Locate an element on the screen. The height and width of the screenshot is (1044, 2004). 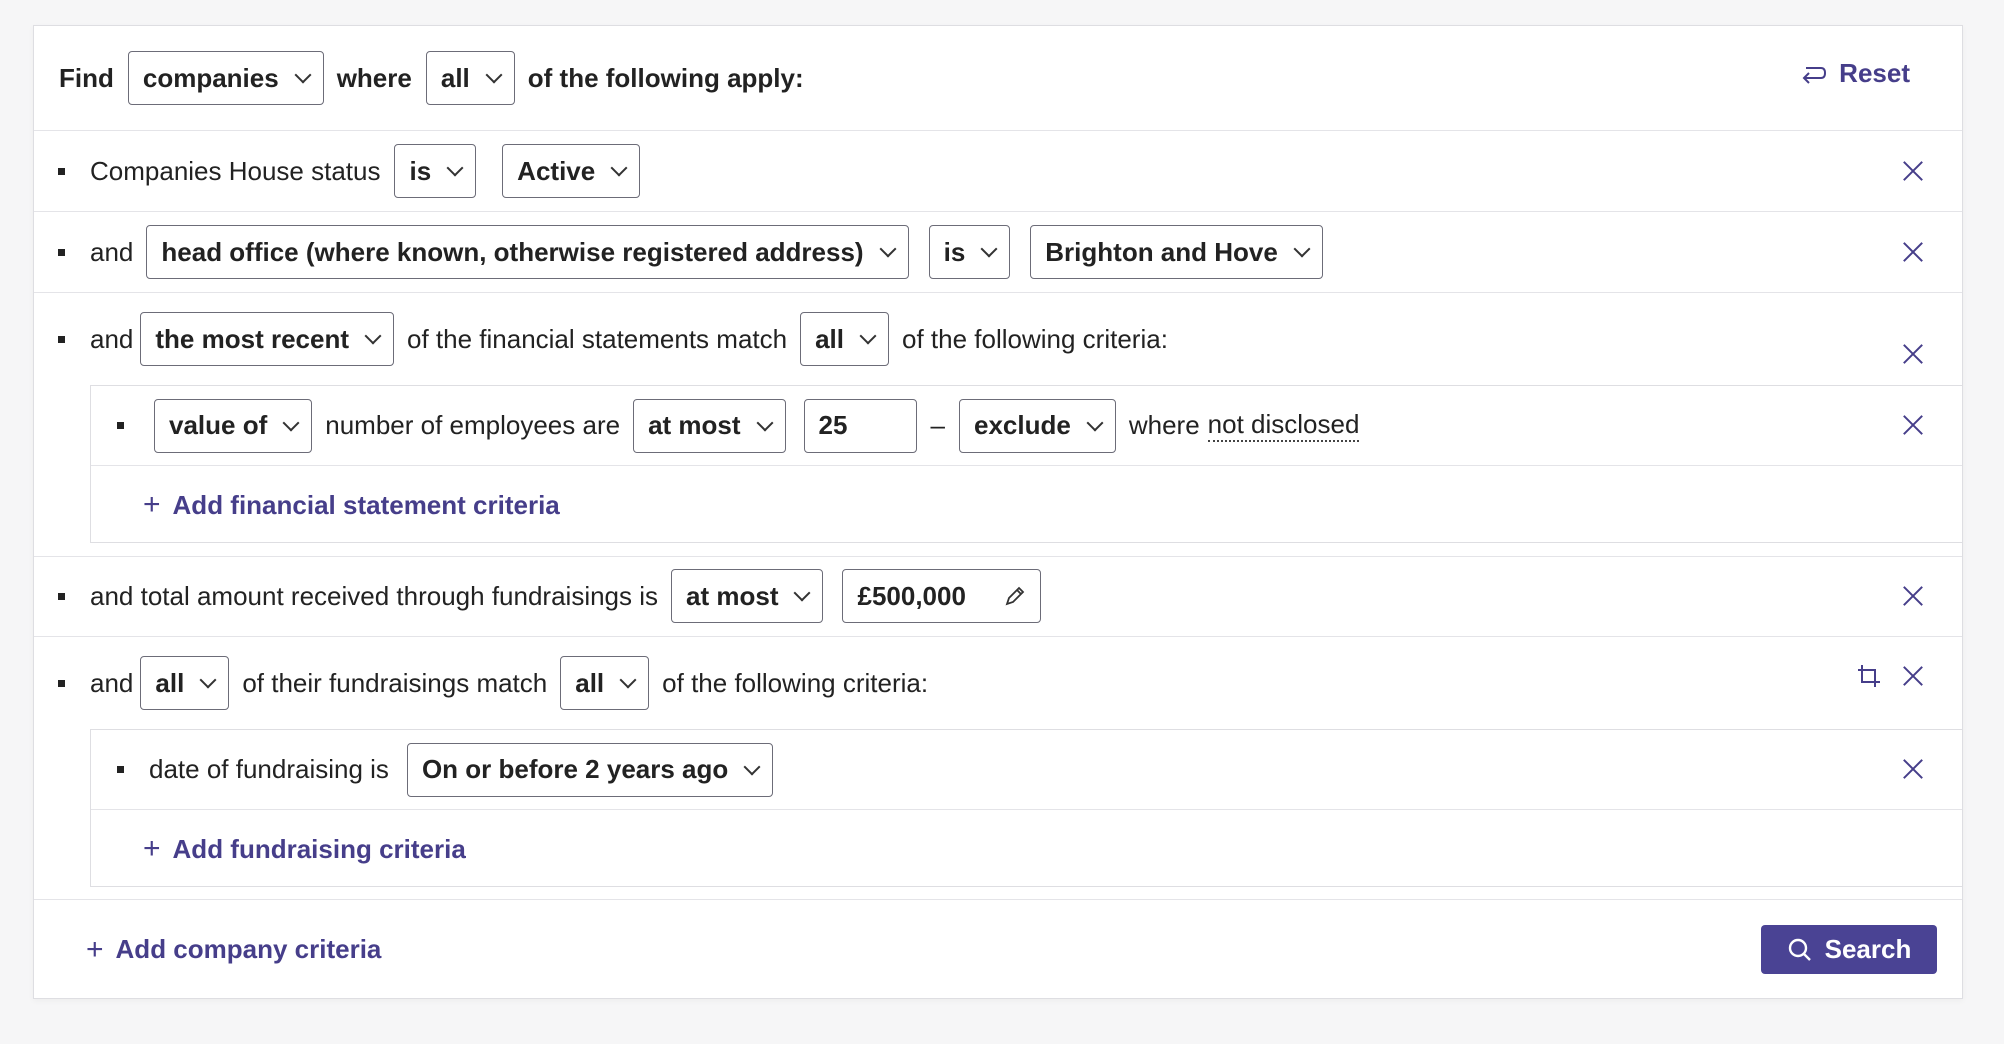
reset-button: Reset is located at coordinates (1855, 73).